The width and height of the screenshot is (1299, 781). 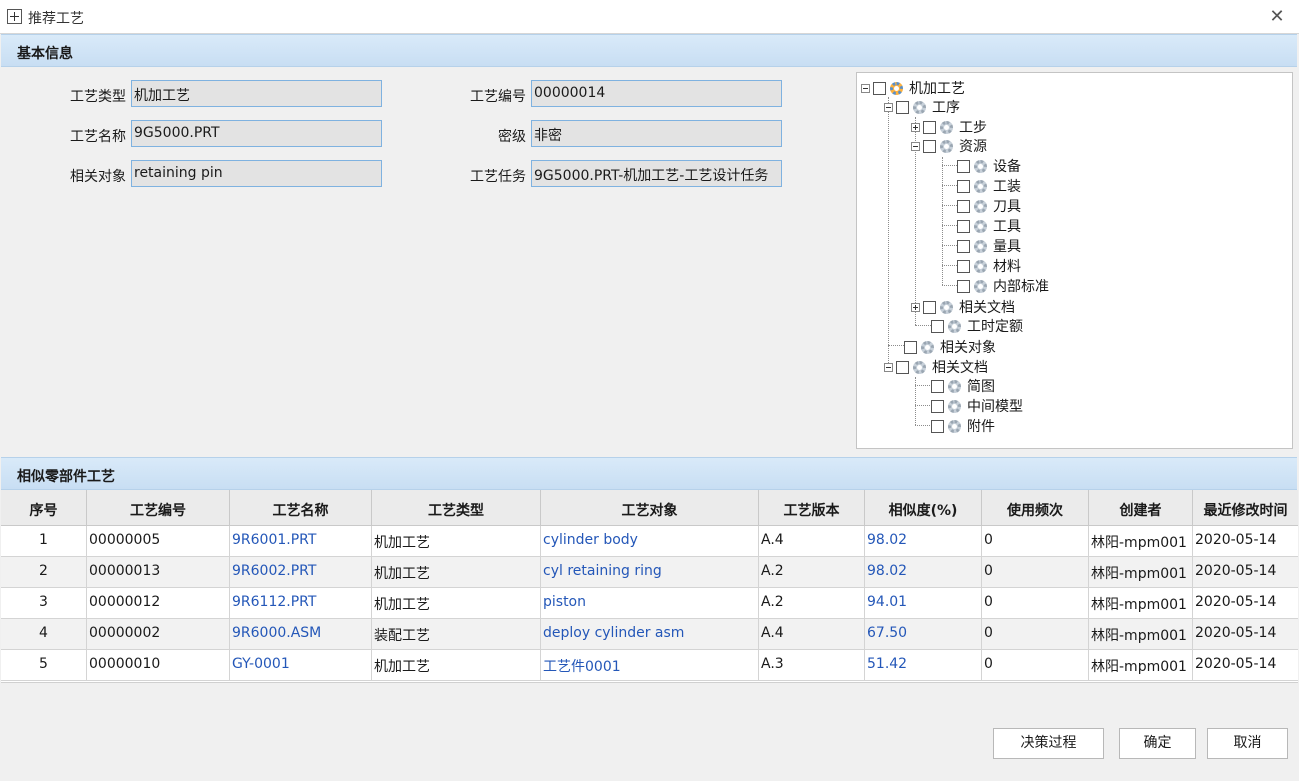 What do you see at coordinates (158, 507) in the screenshot?
I see `column-header: 工艺编号` at bounding box center [158, 507].